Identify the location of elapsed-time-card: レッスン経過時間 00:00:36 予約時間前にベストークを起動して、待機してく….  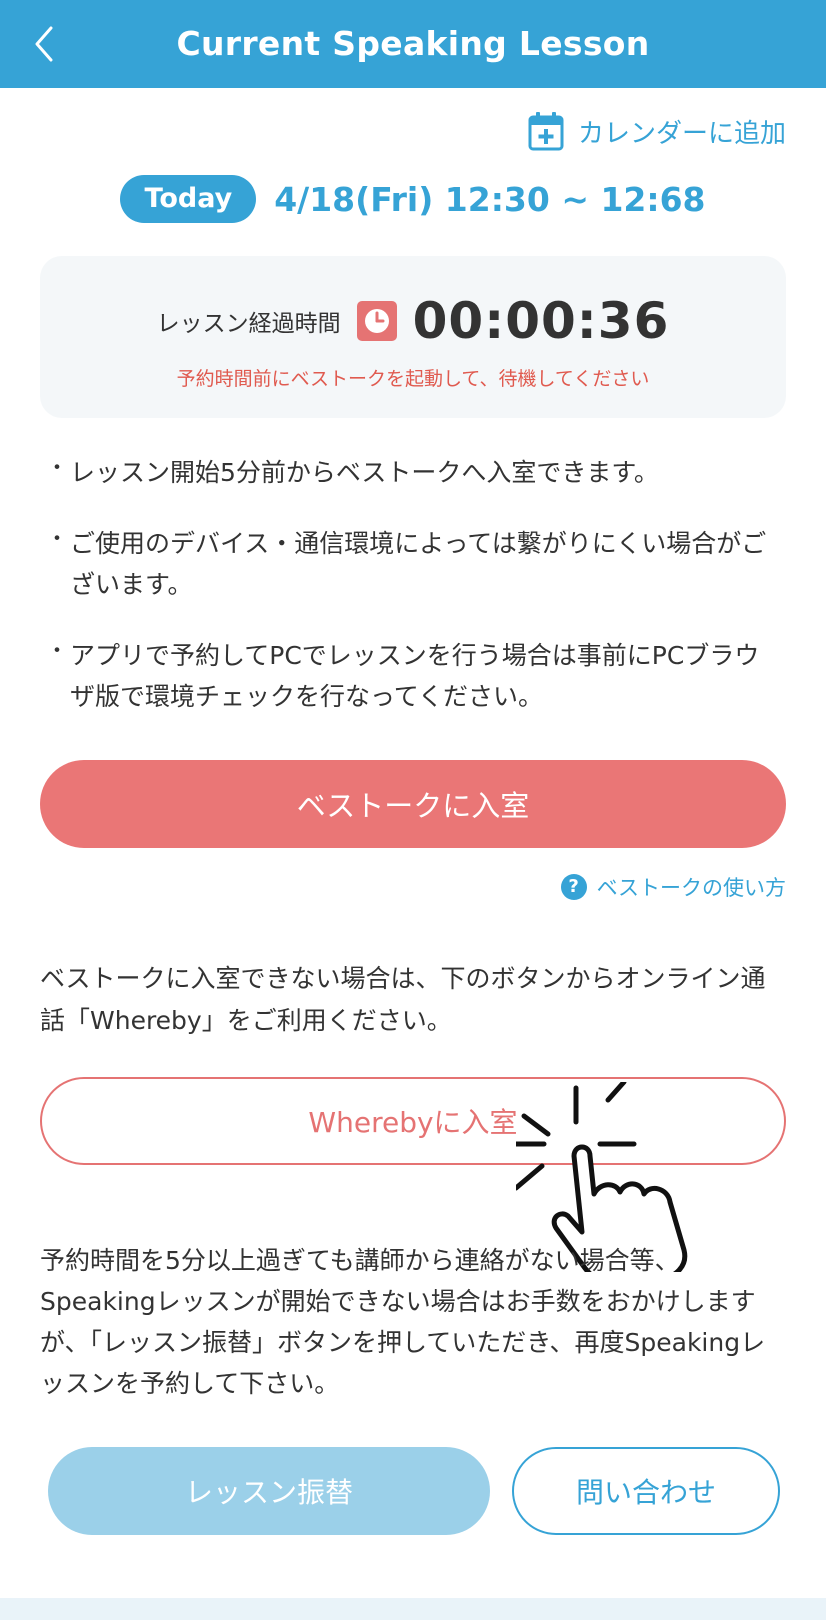
(413, 337).